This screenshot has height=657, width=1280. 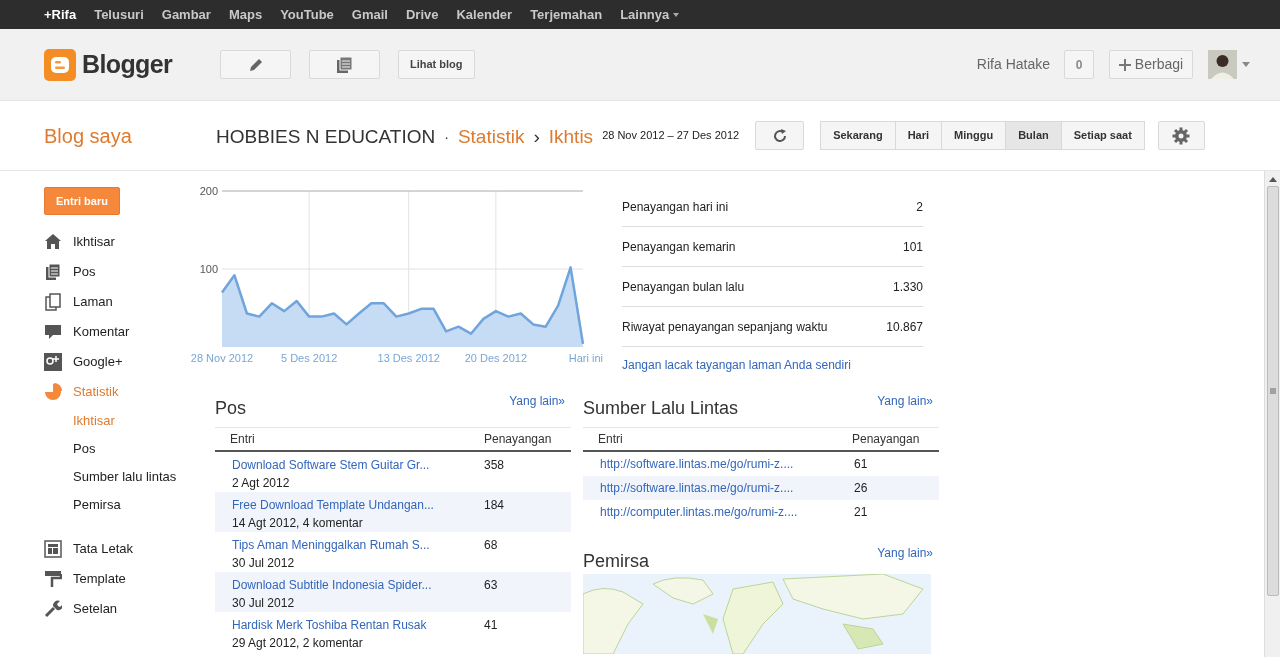 I want to click on blogger-logo-icon, so click(x=60, y=64).